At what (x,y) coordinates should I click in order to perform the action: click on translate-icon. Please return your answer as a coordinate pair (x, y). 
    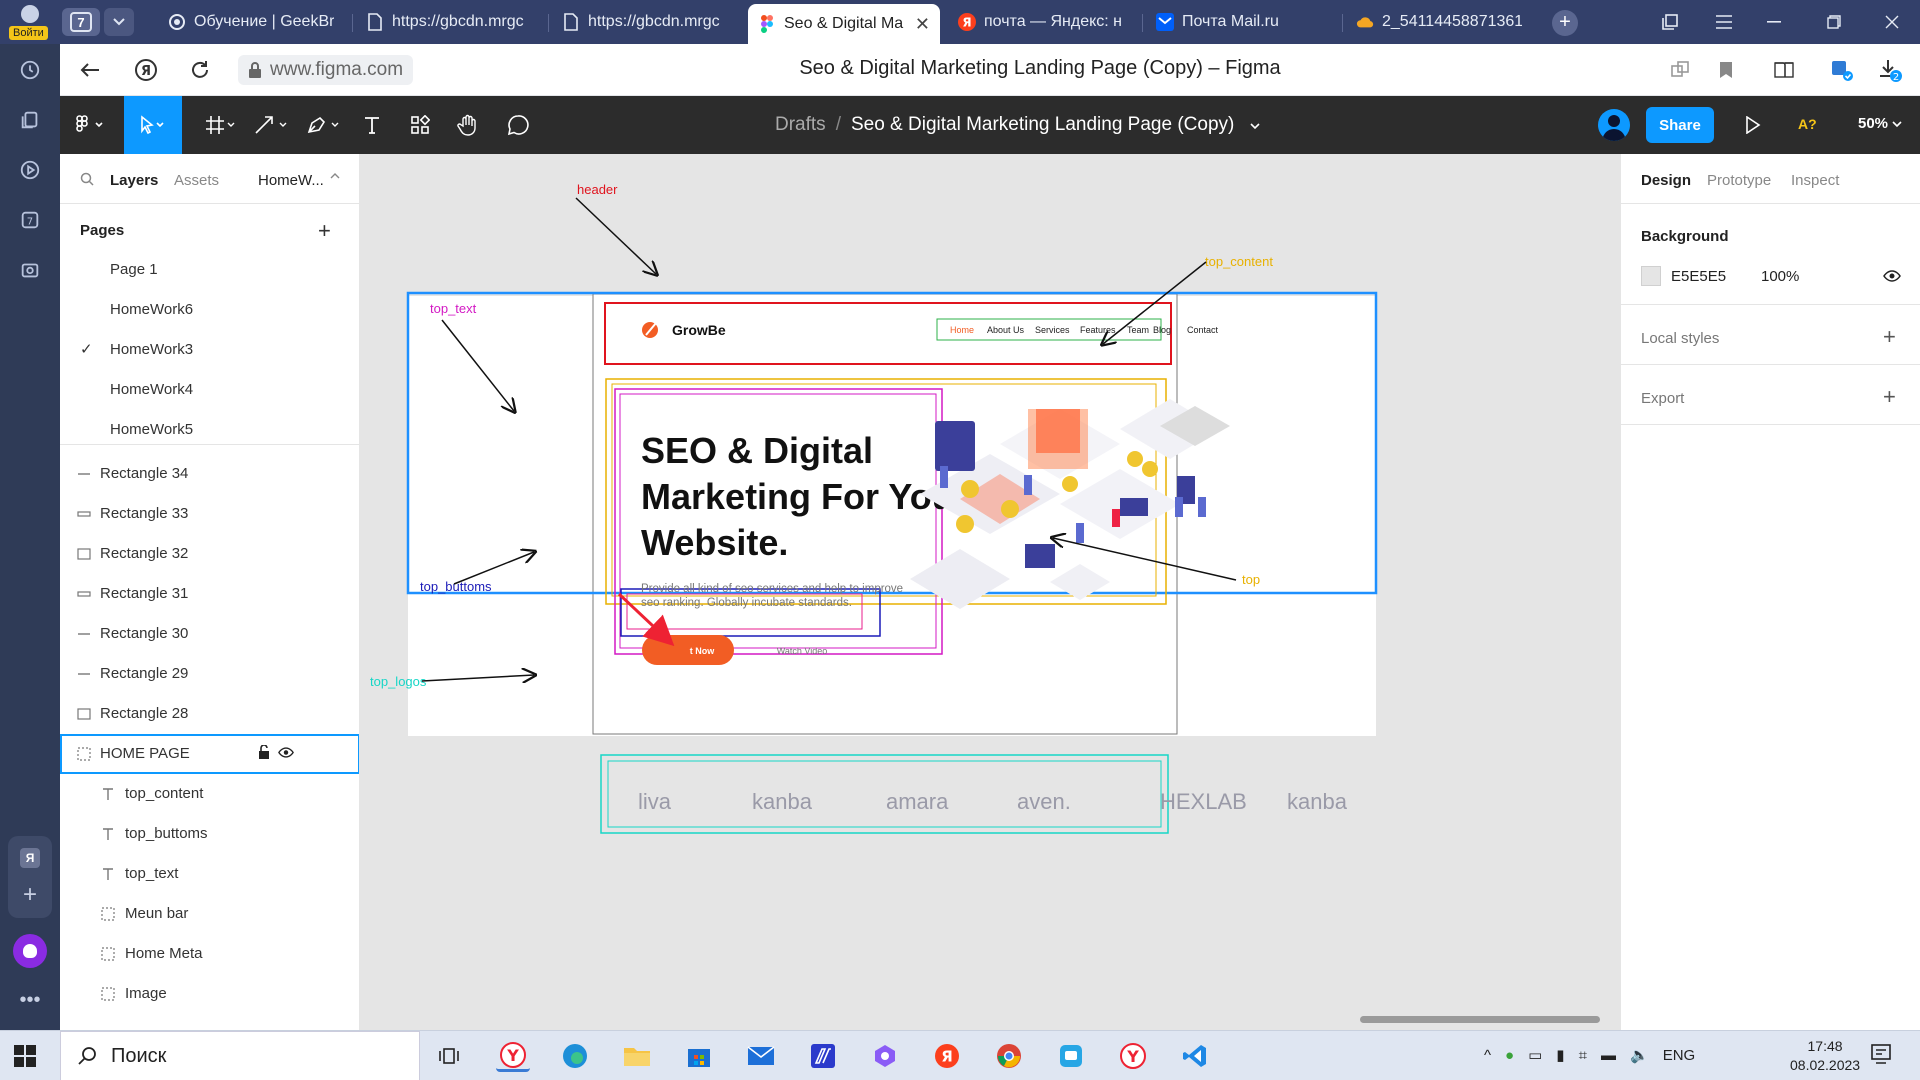
    Looking at the image, I should click on (1842, 70).